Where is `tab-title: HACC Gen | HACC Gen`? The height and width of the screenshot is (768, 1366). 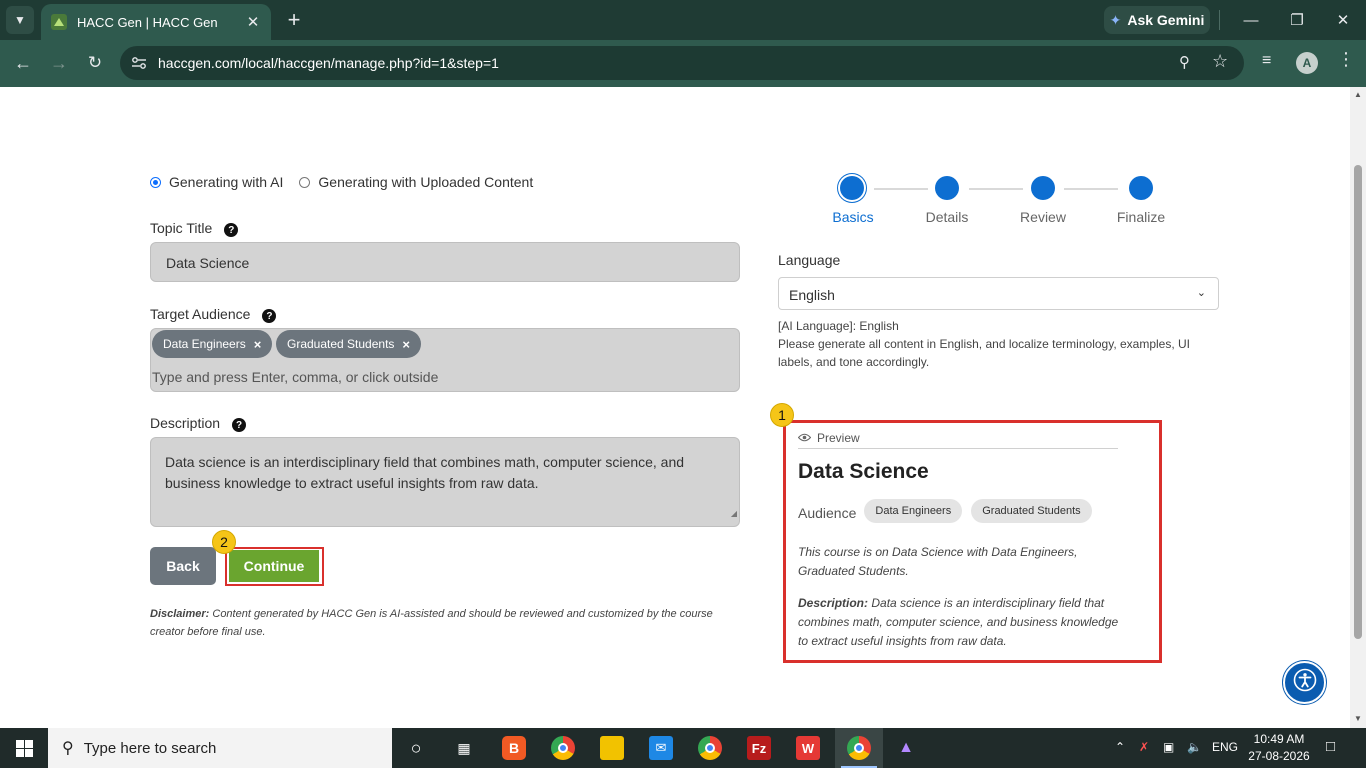 tab-title: HACC Gen | HACC Gen is located at coordinates (147, 22).